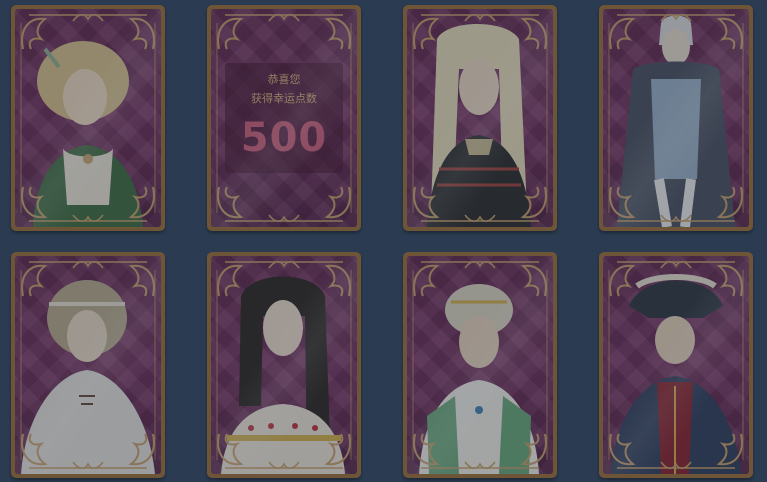  What do you see at coordinates (284, 98) in the screenshot?
I see `reward-description-text: 获得幸运点数` at bounding box center [284, 98].